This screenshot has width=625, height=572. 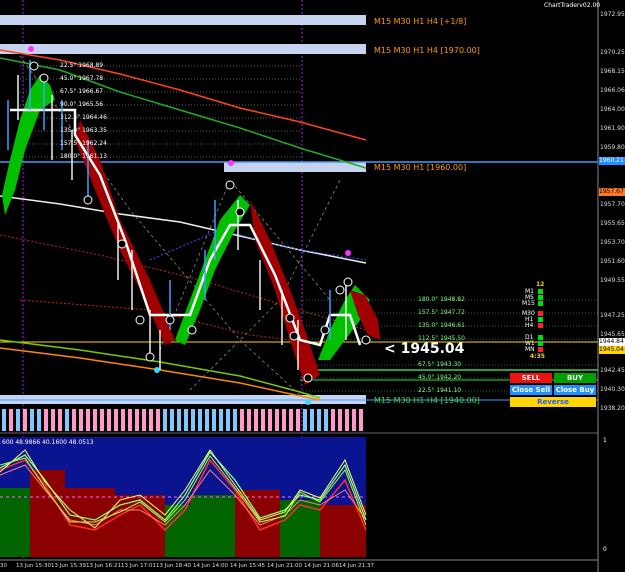 I want to click on left-arrow-icon: <, so click(x=390, y=349).